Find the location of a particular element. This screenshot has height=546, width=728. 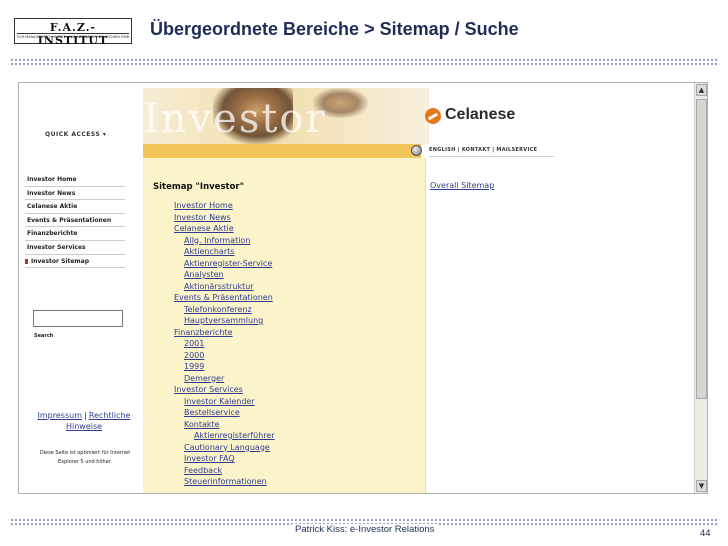

vertical-scrollbar: ▲ ▼ is located at coordinates (700, 288).